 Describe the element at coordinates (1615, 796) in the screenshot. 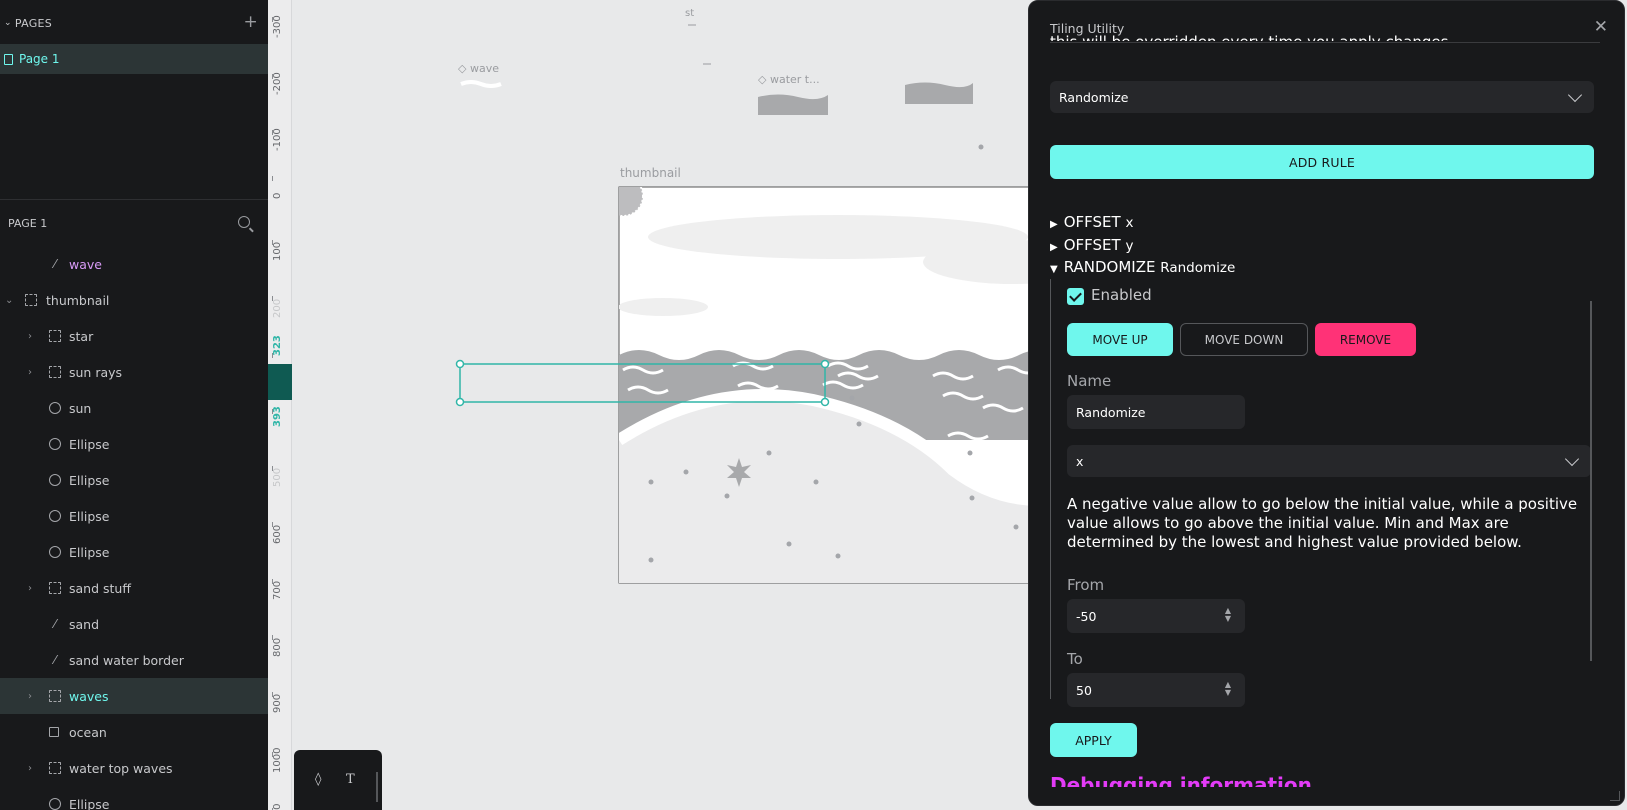

I see `resize-handle` at that location.